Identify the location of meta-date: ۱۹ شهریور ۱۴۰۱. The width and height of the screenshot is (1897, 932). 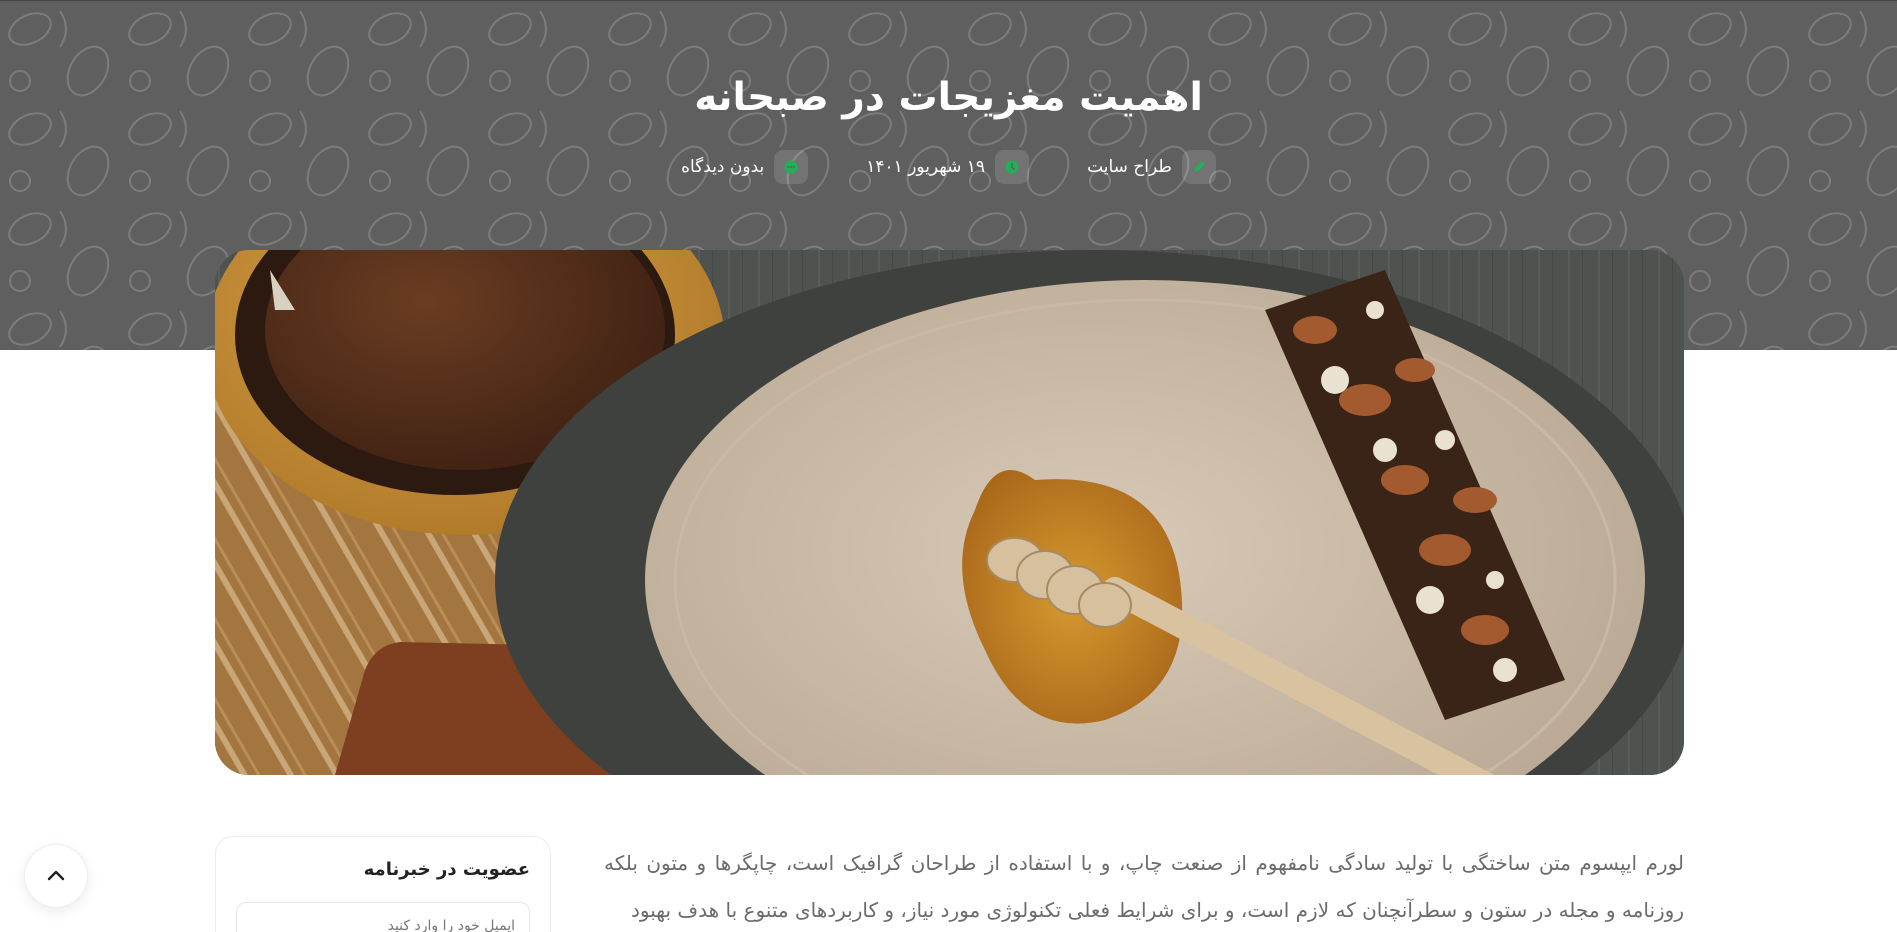
(948, 167).